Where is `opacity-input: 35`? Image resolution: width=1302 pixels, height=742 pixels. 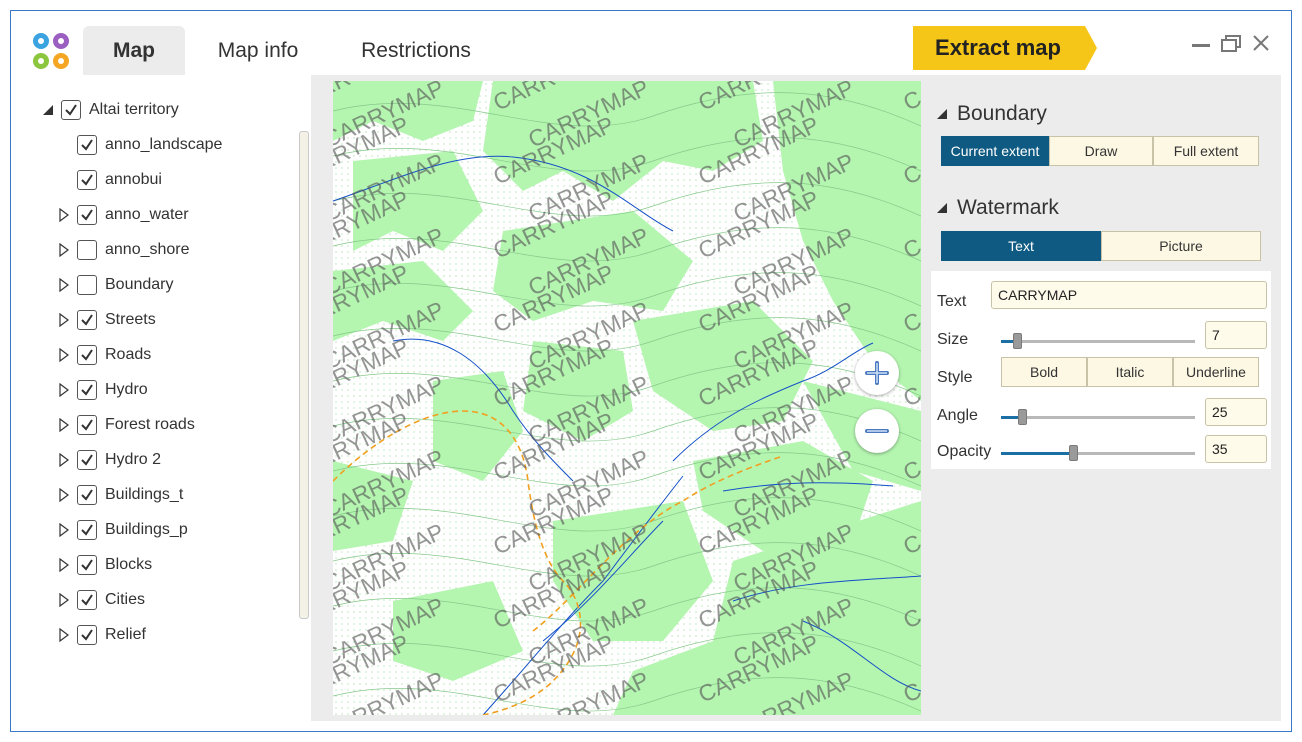 opacity-input: 35 is located at coordinates (1236, 449).